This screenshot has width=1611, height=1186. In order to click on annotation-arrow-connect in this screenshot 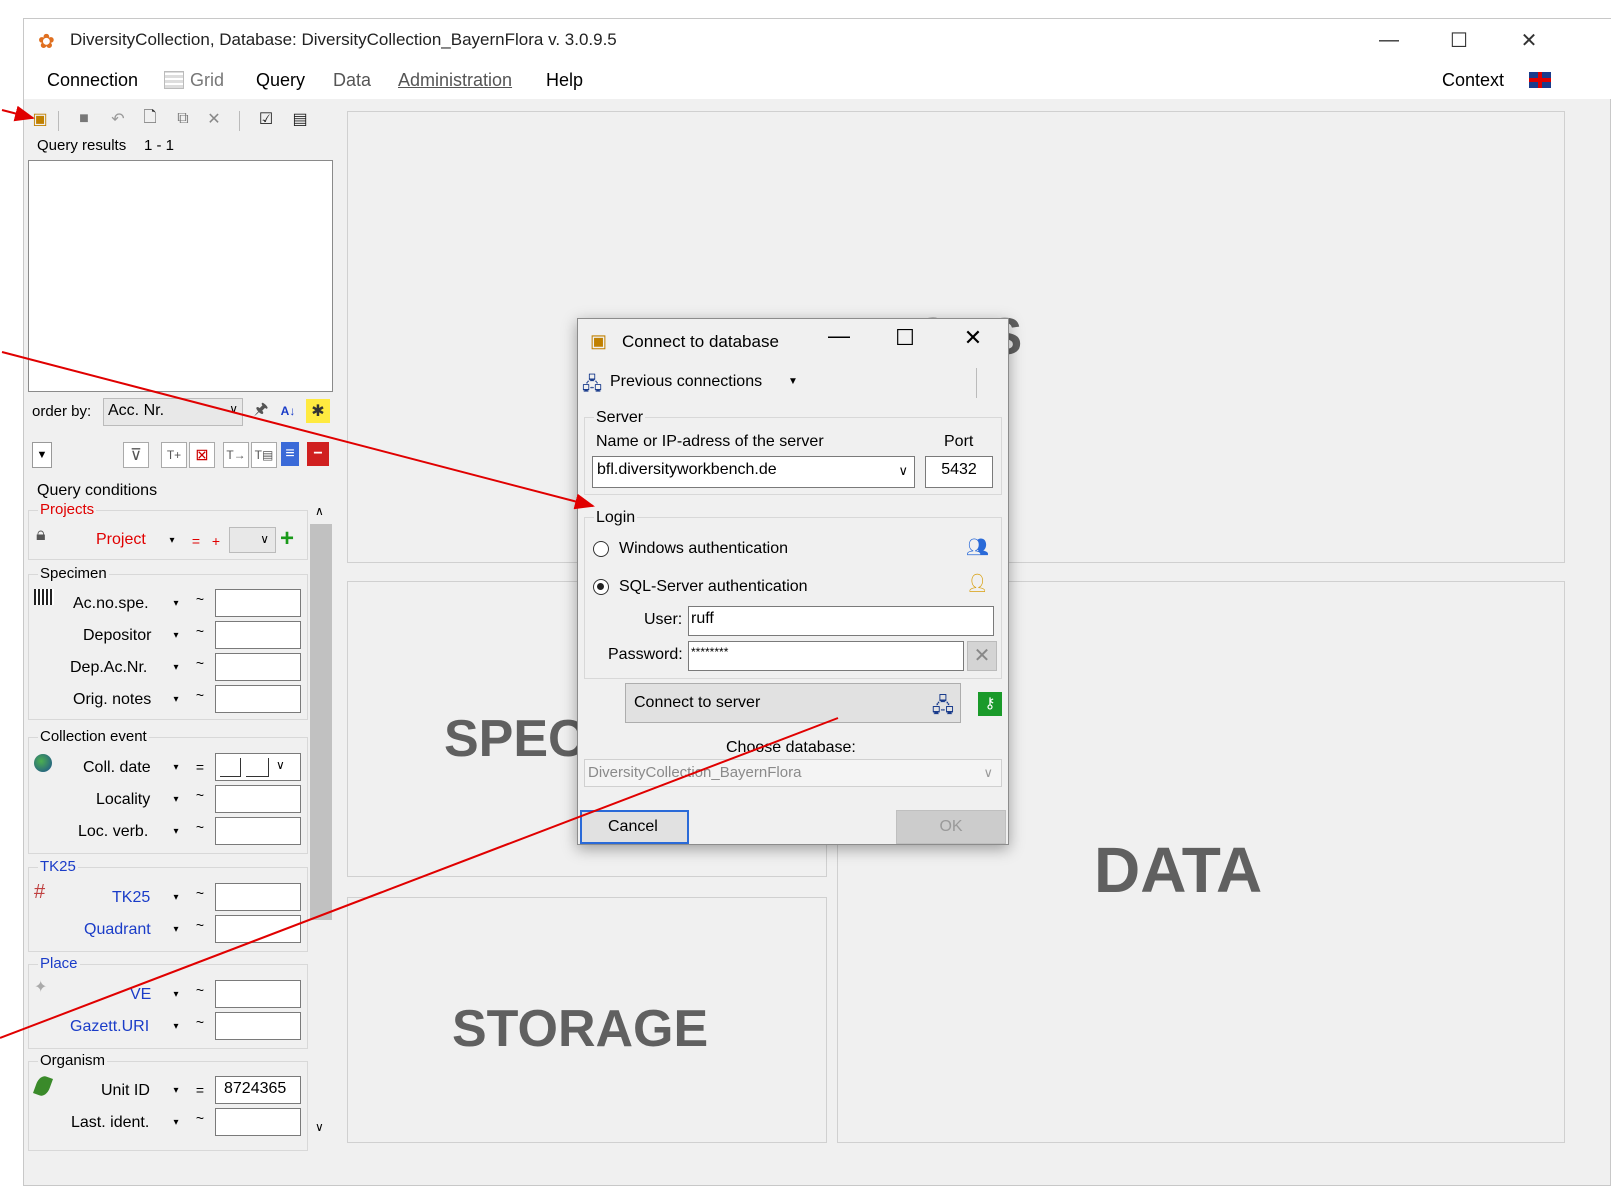, I will do `click(419, 878)`.